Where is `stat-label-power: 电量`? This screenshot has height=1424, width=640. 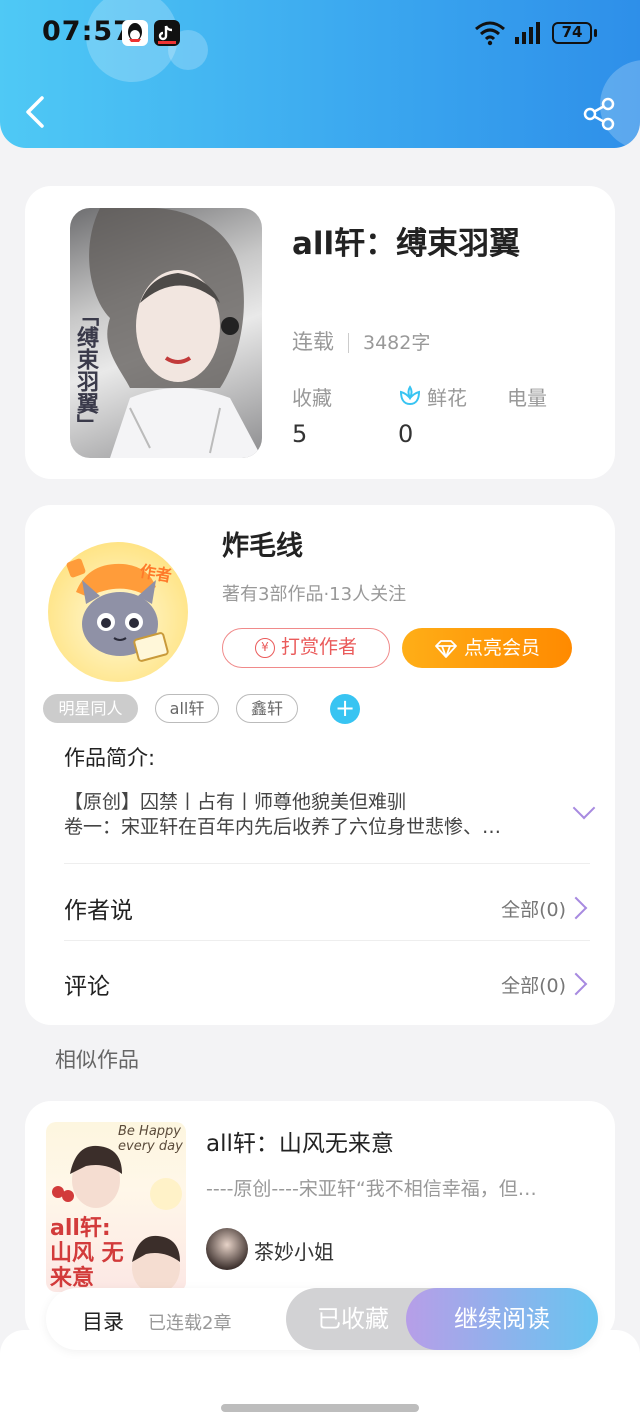 stat-label-power: 电量 is located at coordinates (527, 398).